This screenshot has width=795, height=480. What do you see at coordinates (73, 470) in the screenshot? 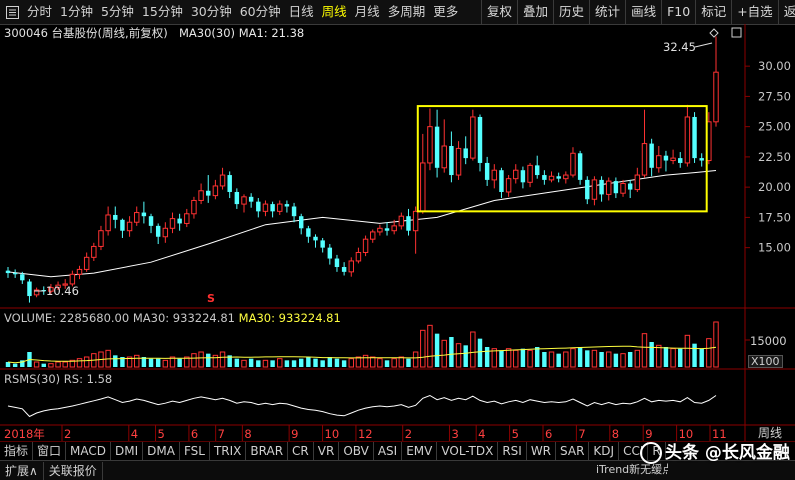
I see `related-quote-button: 关联报价` at bounding box center [73, 470].